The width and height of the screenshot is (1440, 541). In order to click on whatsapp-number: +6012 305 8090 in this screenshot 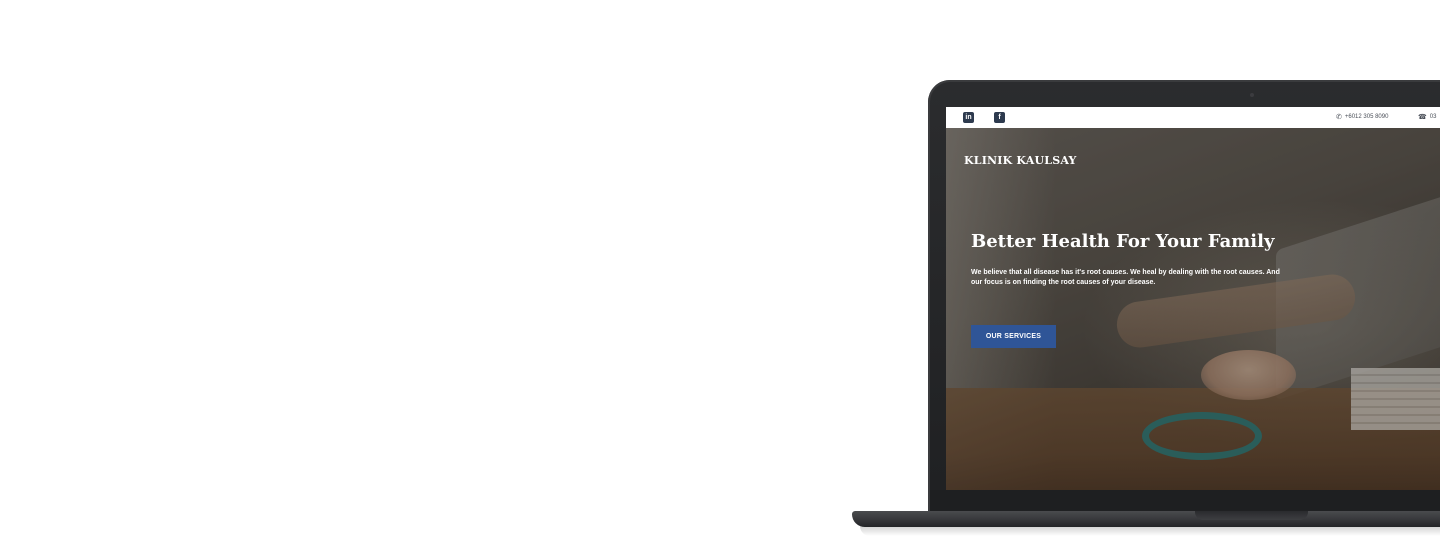, I will do `click(1366, 117)`.